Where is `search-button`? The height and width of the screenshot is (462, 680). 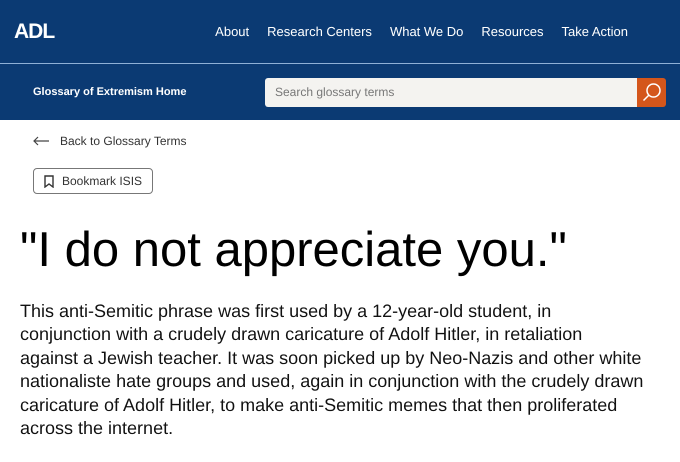 search-button is located at coordinates (651, 92).